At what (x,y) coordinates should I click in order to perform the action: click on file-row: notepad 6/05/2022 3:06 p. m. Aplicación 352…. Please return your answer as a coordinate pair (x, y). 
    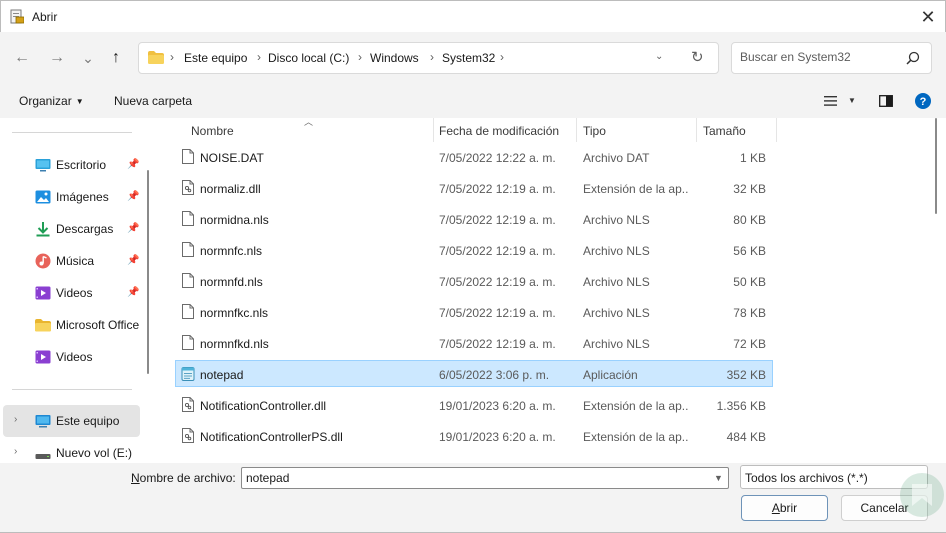
    Looking at the image, I should click on (474, 373).